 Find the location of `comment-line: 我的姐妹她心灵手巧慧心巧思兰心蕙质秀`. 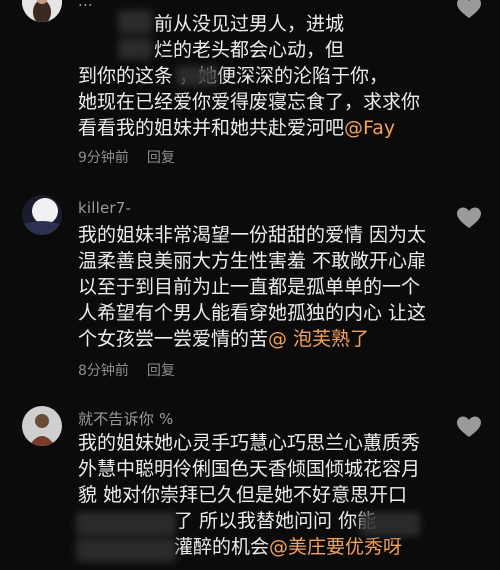

comment-line: 我的姐妹她心灵手巧慧心巧思兰心蕙质秀 is located at coordinates (249, 443).